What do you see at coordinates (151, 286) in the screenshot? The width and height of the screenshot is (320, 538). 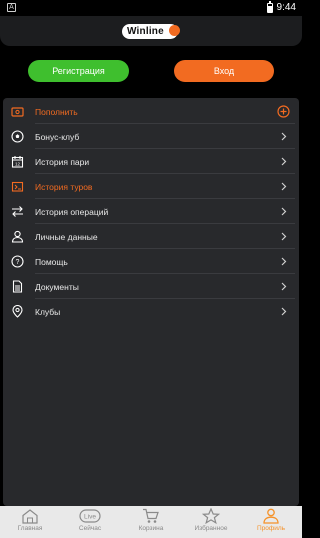 I see `menu-item-documents: Документы` at bounding box center [151, 286].